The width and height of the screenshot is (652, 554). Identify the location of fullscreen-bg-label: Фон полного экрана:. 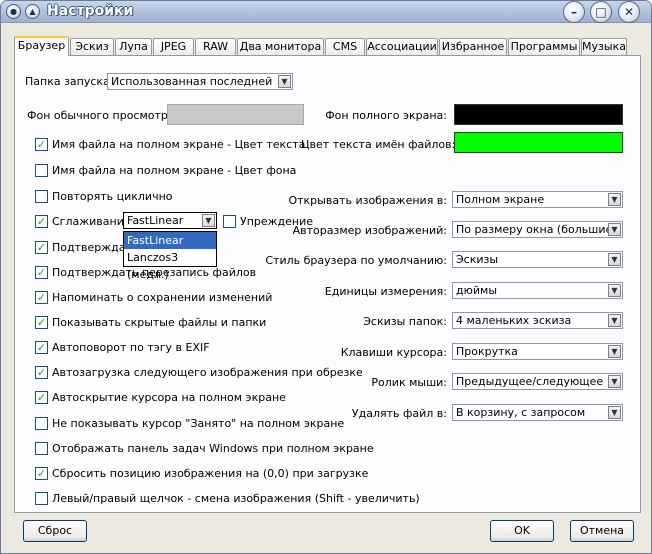
(386, 115).